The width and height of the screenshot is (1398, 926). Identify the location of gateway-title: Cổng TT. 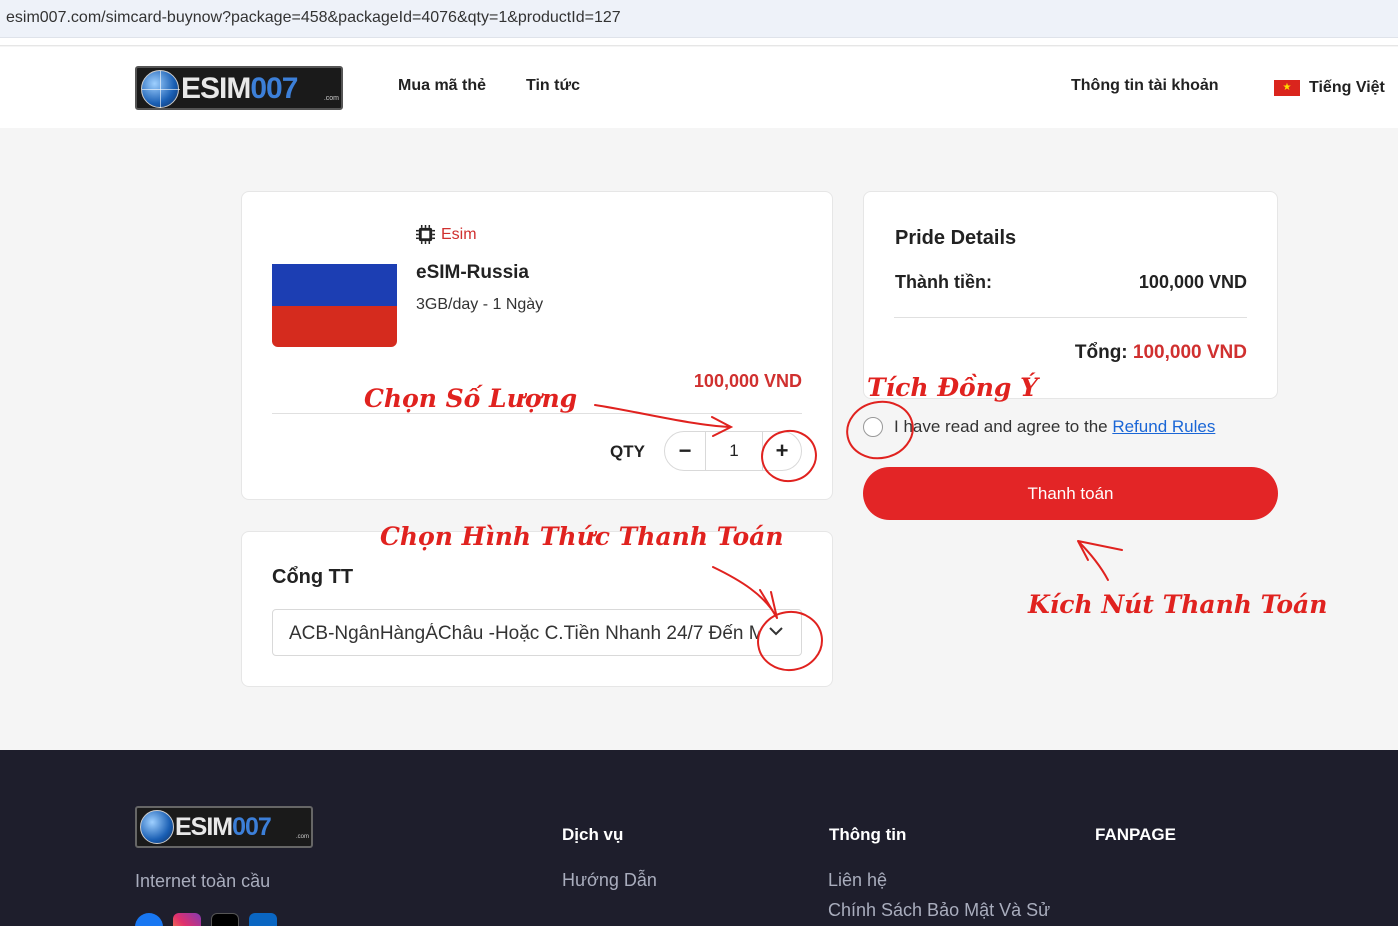
(313, 577).